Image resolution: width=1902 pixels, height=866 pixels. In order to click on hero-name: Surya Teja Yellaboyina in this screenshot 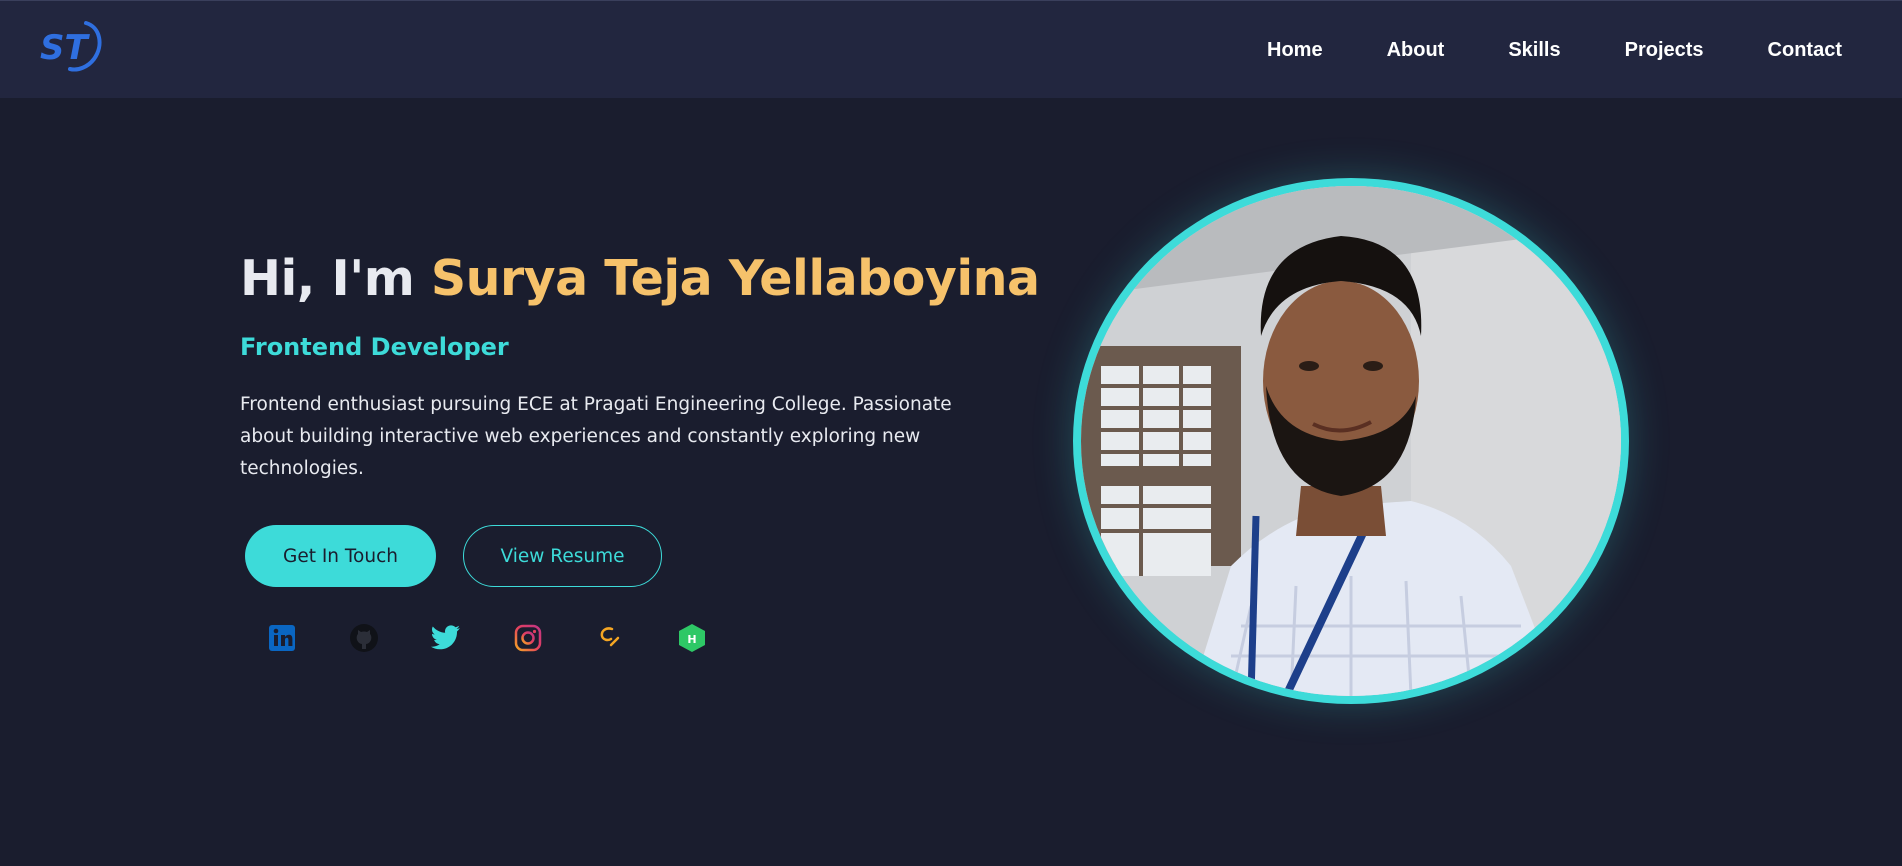, I will do `click(735, 278)`.